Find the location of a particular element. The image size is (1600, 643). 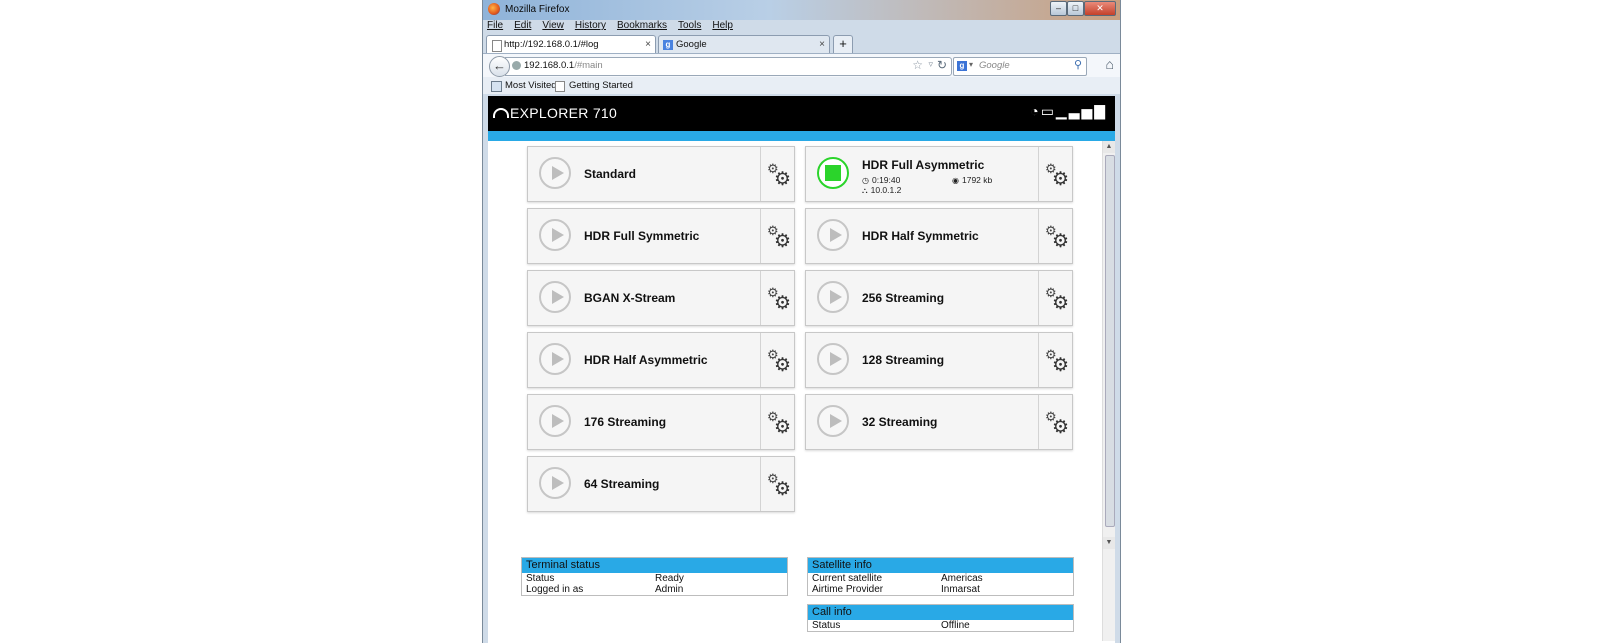

session-data: ◉ 1792 kb is located at coordinates (972, 180).